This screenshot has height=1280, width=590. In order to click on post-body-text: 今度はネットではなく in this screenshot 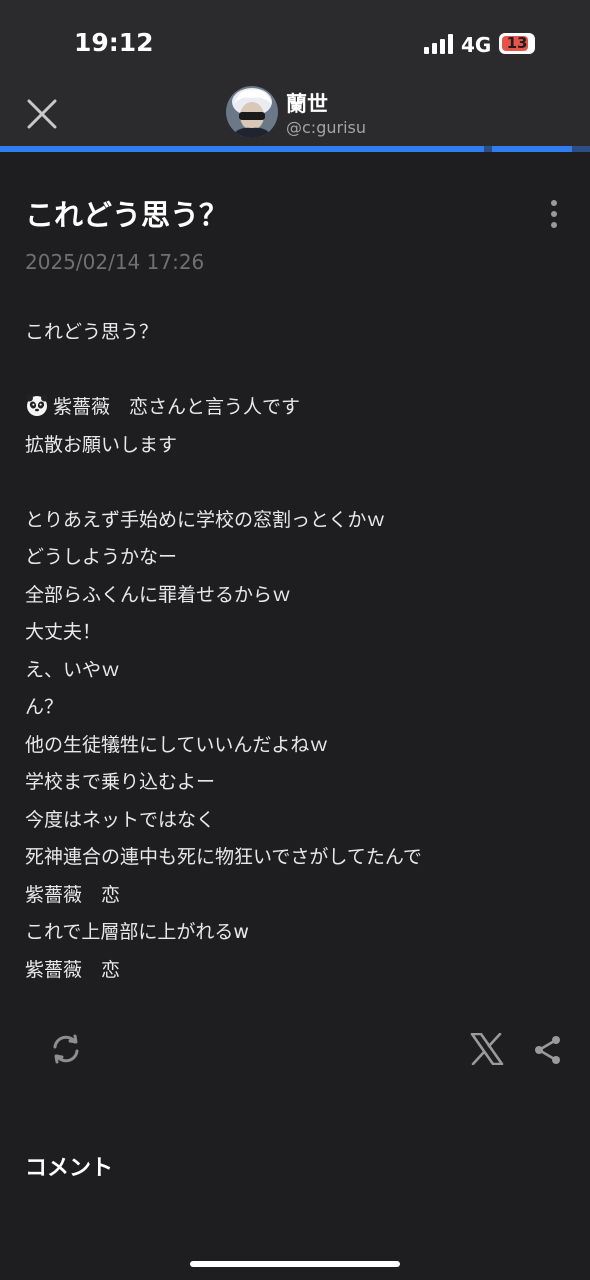, I will do `click(120, 819)`.